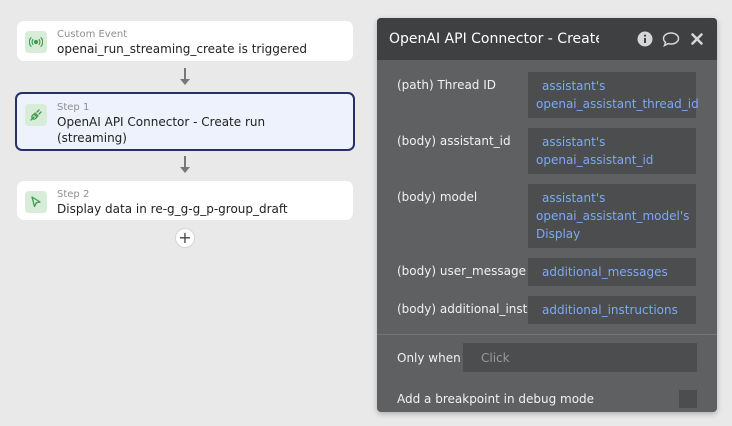  I want to click on only-when-row: Only when Click, so click(547, 353).